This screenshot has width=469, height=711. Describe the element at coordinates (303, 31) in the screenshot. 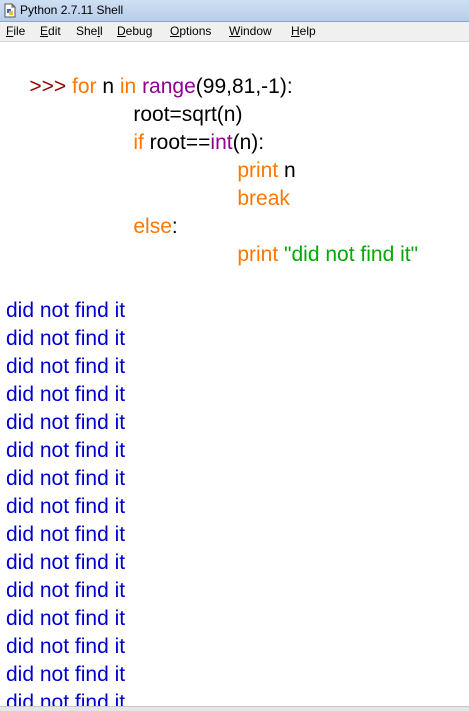

I see `menu-help: Help` at that location.